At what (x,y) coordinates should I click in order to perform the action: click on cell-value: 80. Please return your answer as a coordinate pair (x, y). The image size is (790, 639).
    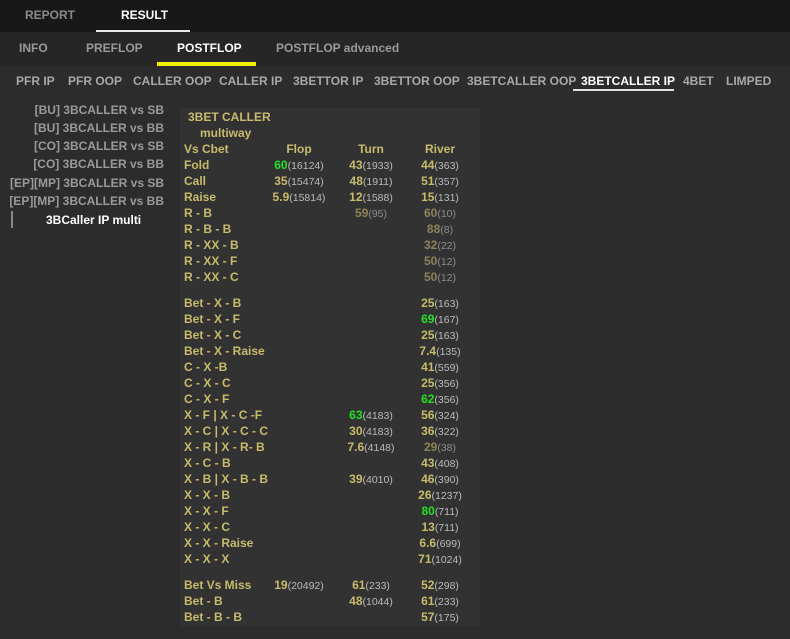
    Looking at the image, I should click on (428, 511).